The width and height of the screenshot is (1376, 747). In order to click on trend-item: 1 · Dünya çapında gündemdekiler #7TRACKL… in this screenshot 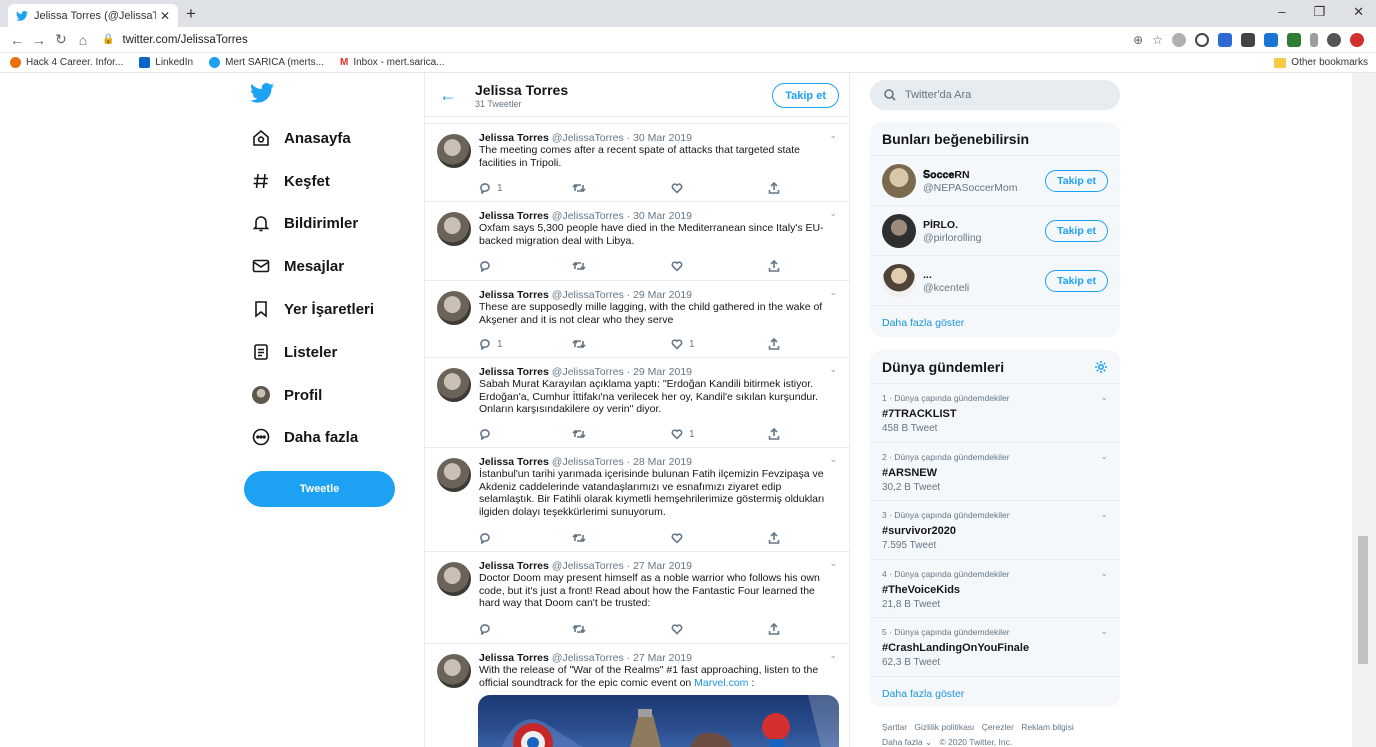, I will do `click(995, 413)`.